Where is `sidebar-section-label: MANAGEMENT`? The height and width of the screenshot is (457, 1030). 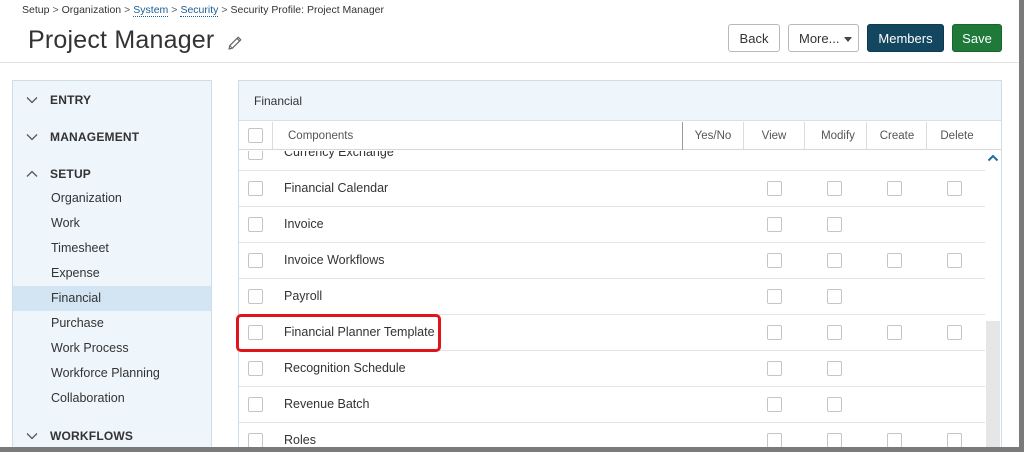
sidebar-section-label: MANAGEMENT is located at coordinates (95, 137).